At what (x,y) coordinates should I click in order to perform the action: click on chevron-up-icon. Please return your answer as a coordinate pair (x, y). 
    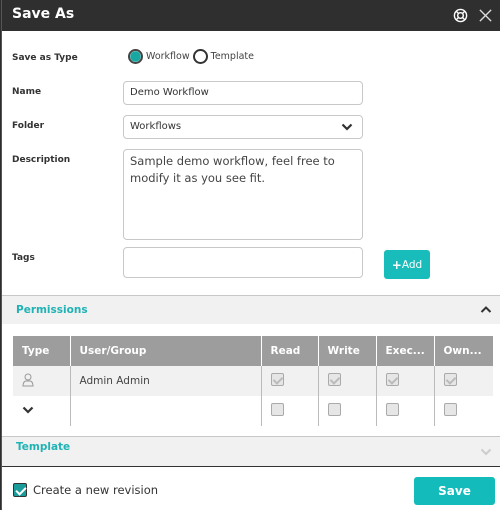
    Looking at the image, I should click on (486, 310).